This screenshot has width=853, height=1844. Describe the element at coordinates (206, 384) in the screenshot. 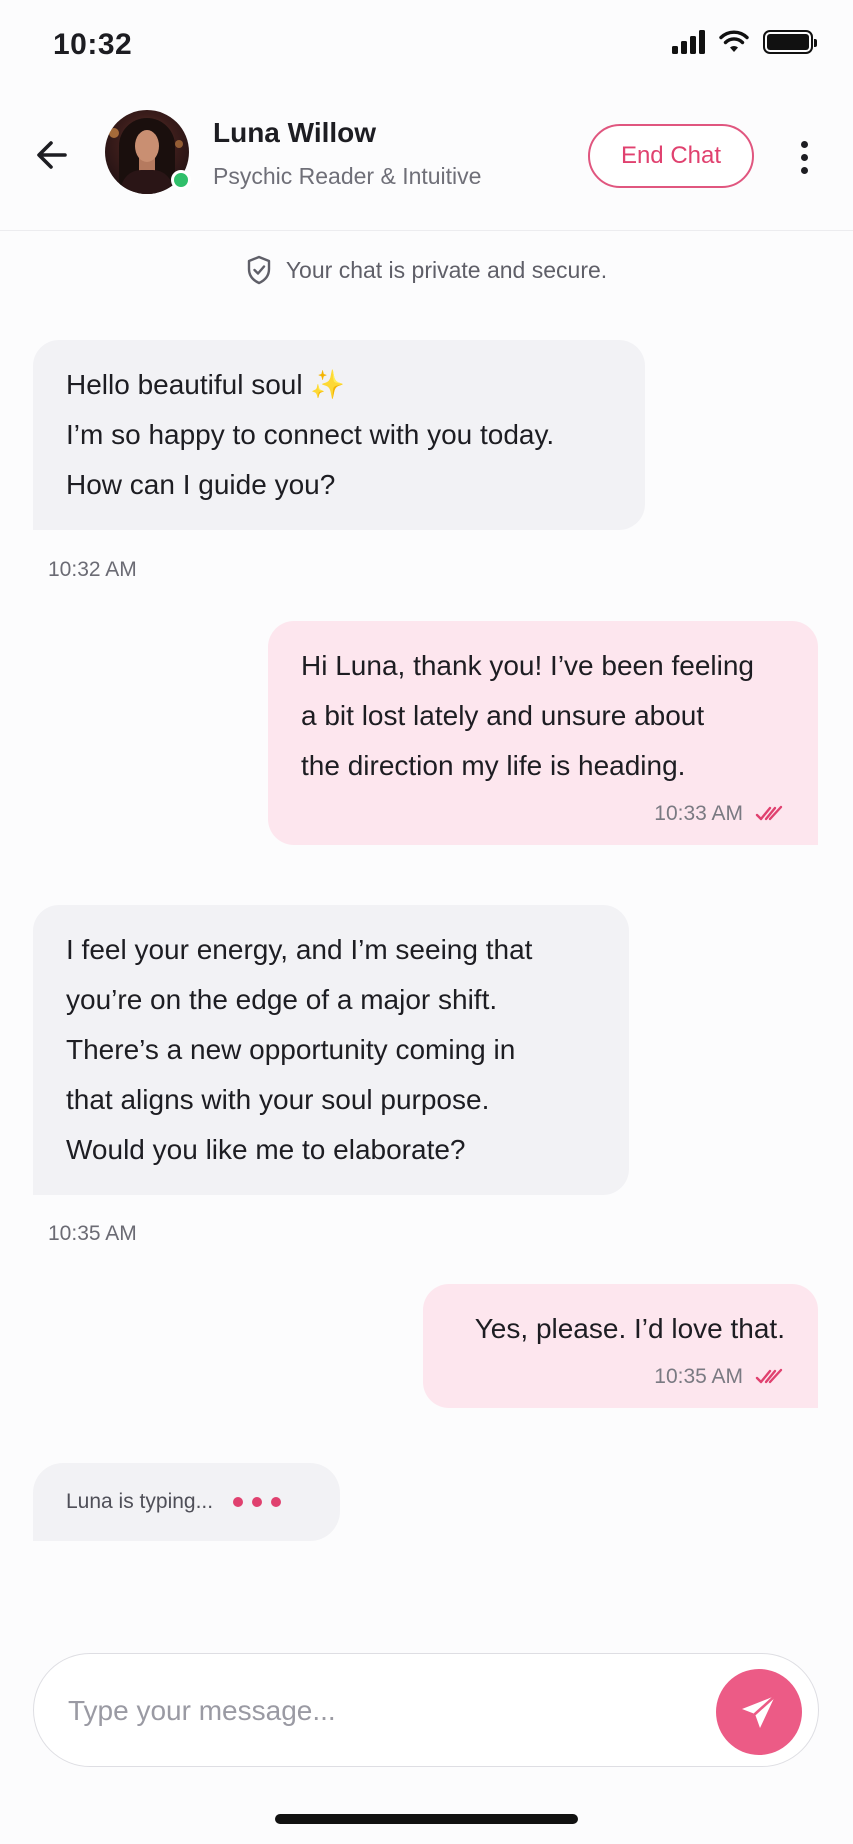

I see `message-line: Hello beautiful soul ✨` at that location.